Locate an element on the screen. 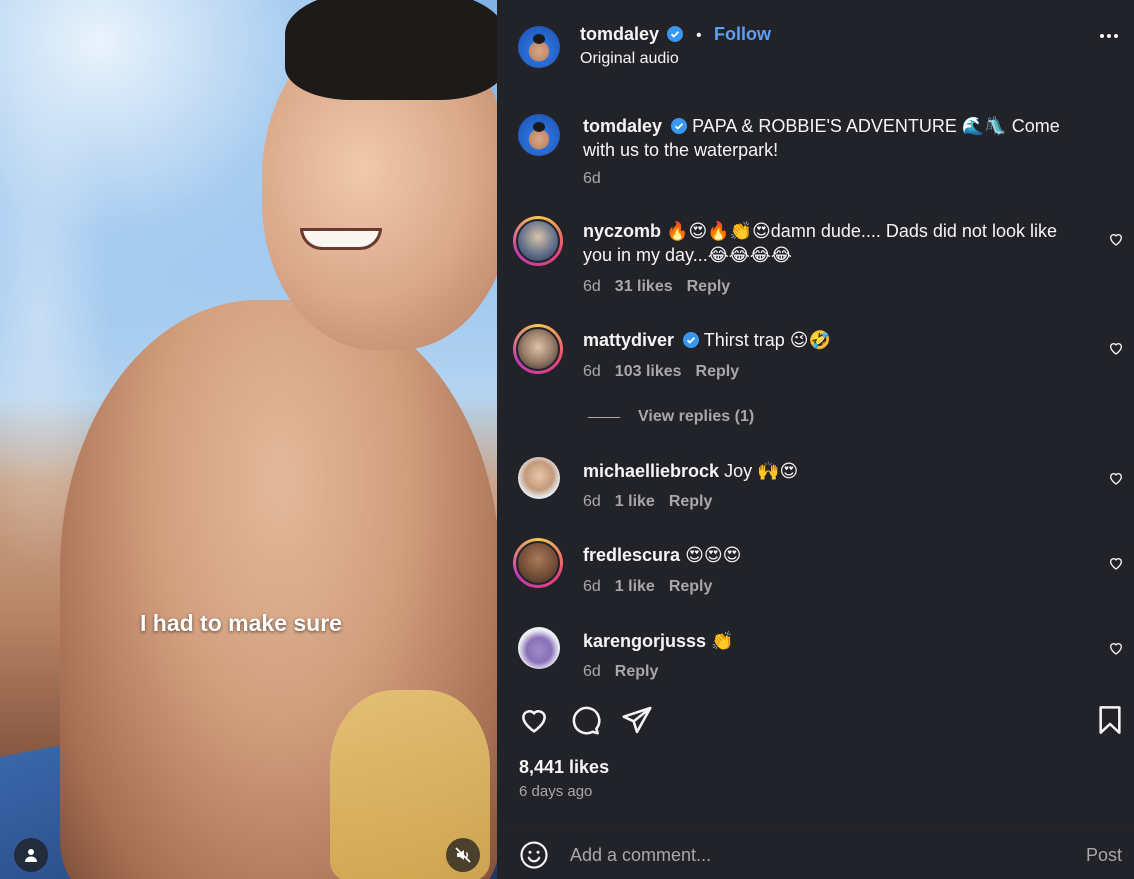  post-actions is located at coordinates (815, 720).